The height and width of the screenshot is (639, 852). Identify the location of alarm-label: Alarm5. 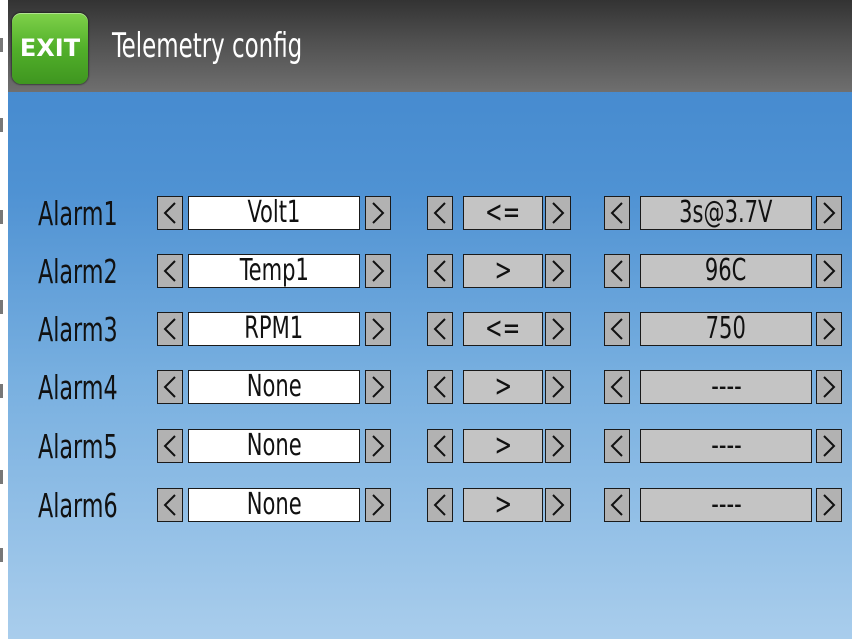
(78, 446).